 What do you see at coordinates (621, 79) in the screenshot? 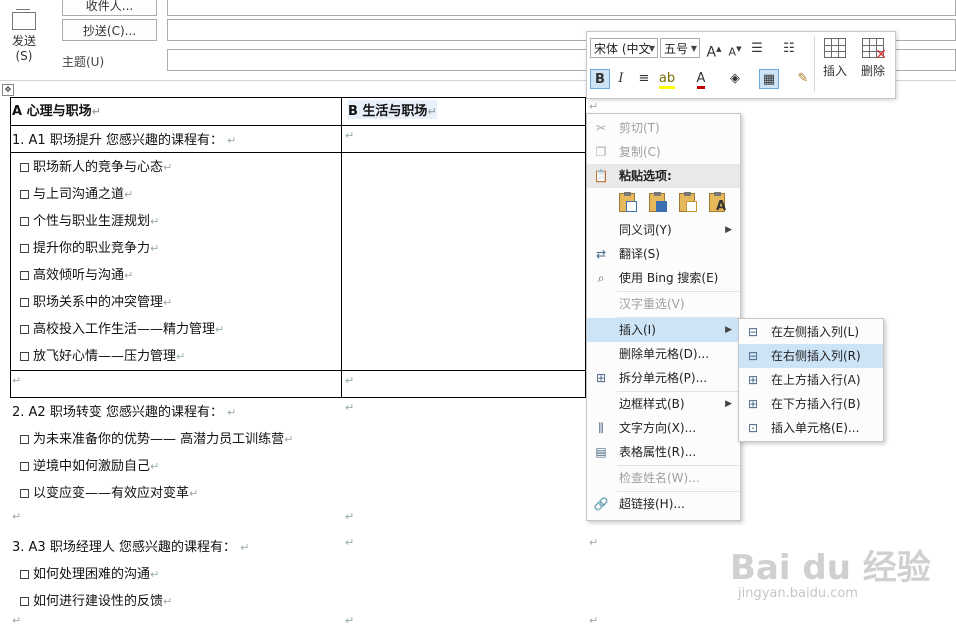
I see `italic-button: I` at bounding box center [621, 79].